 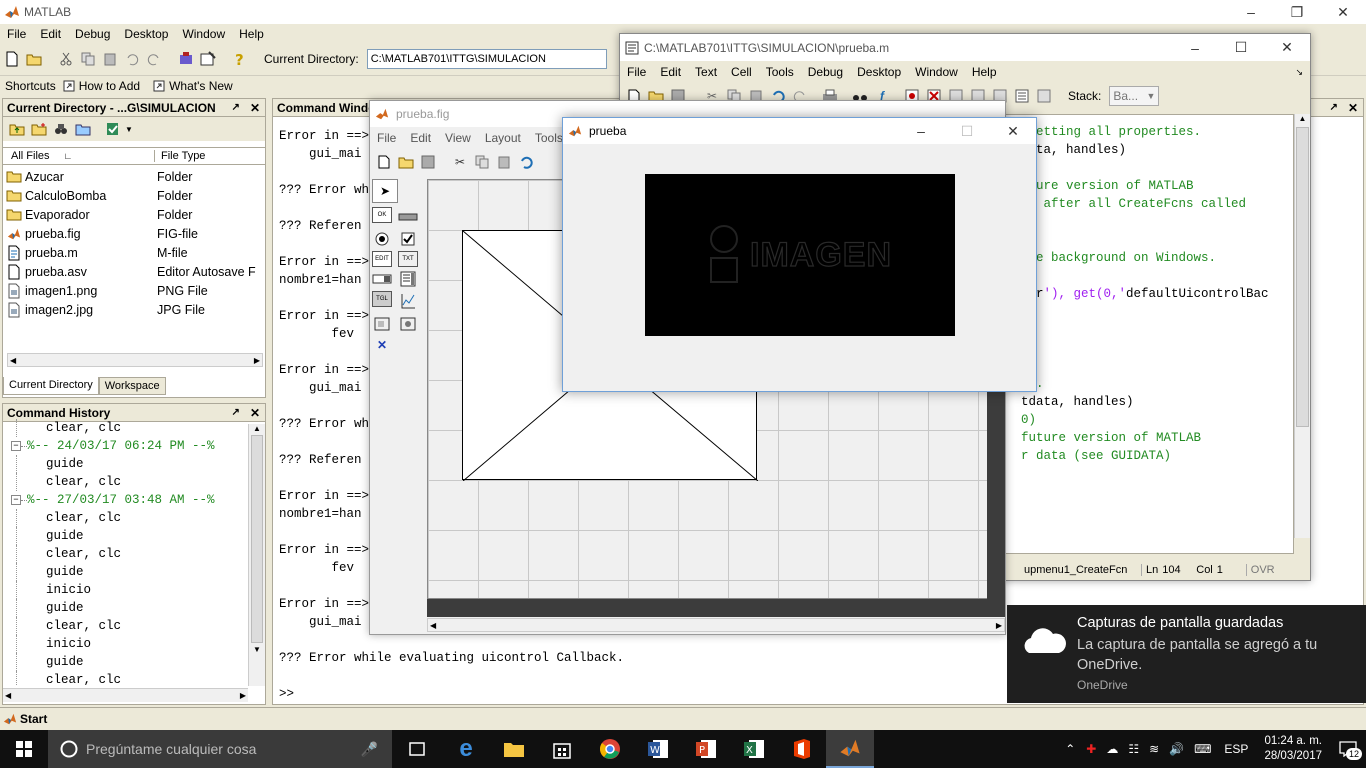 What do you see at coordinates (716, 625) in the screenshot?
I see `guide-horizontal-scrollbar: ◀ ▶` at bounding box center [716, 625].